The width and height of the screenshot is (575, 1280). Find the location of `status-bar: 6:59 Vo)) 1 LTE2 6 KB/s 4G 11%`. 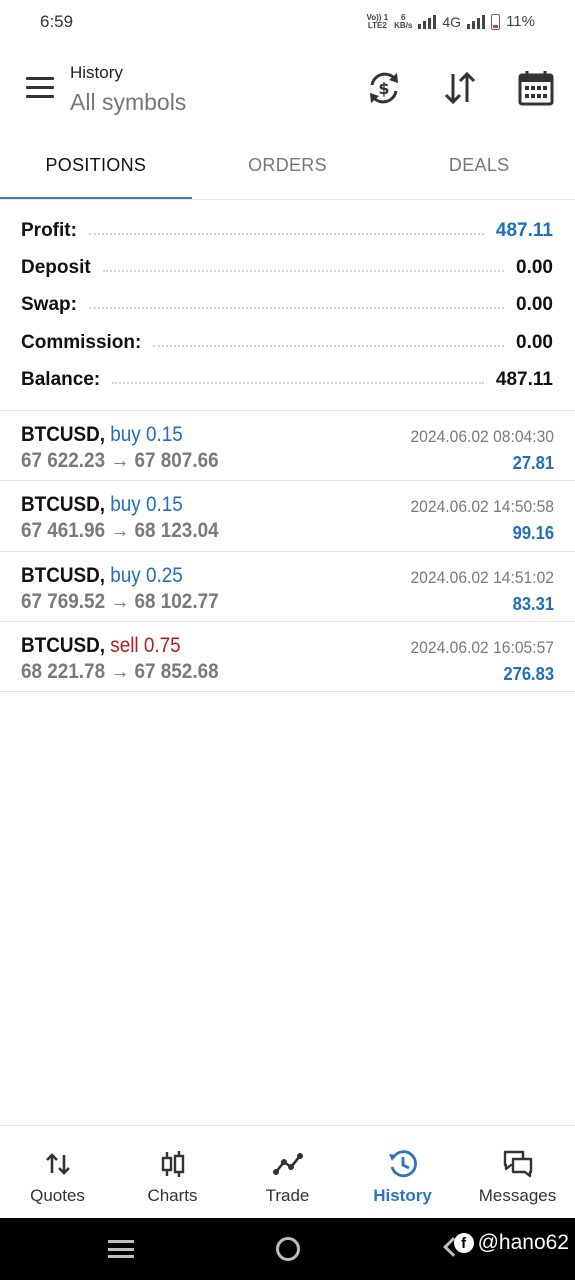

status-bar: 6:59 Vo)) 1 LTE2 6 KB/s 4G 11% is located at coordinates (287, 23).